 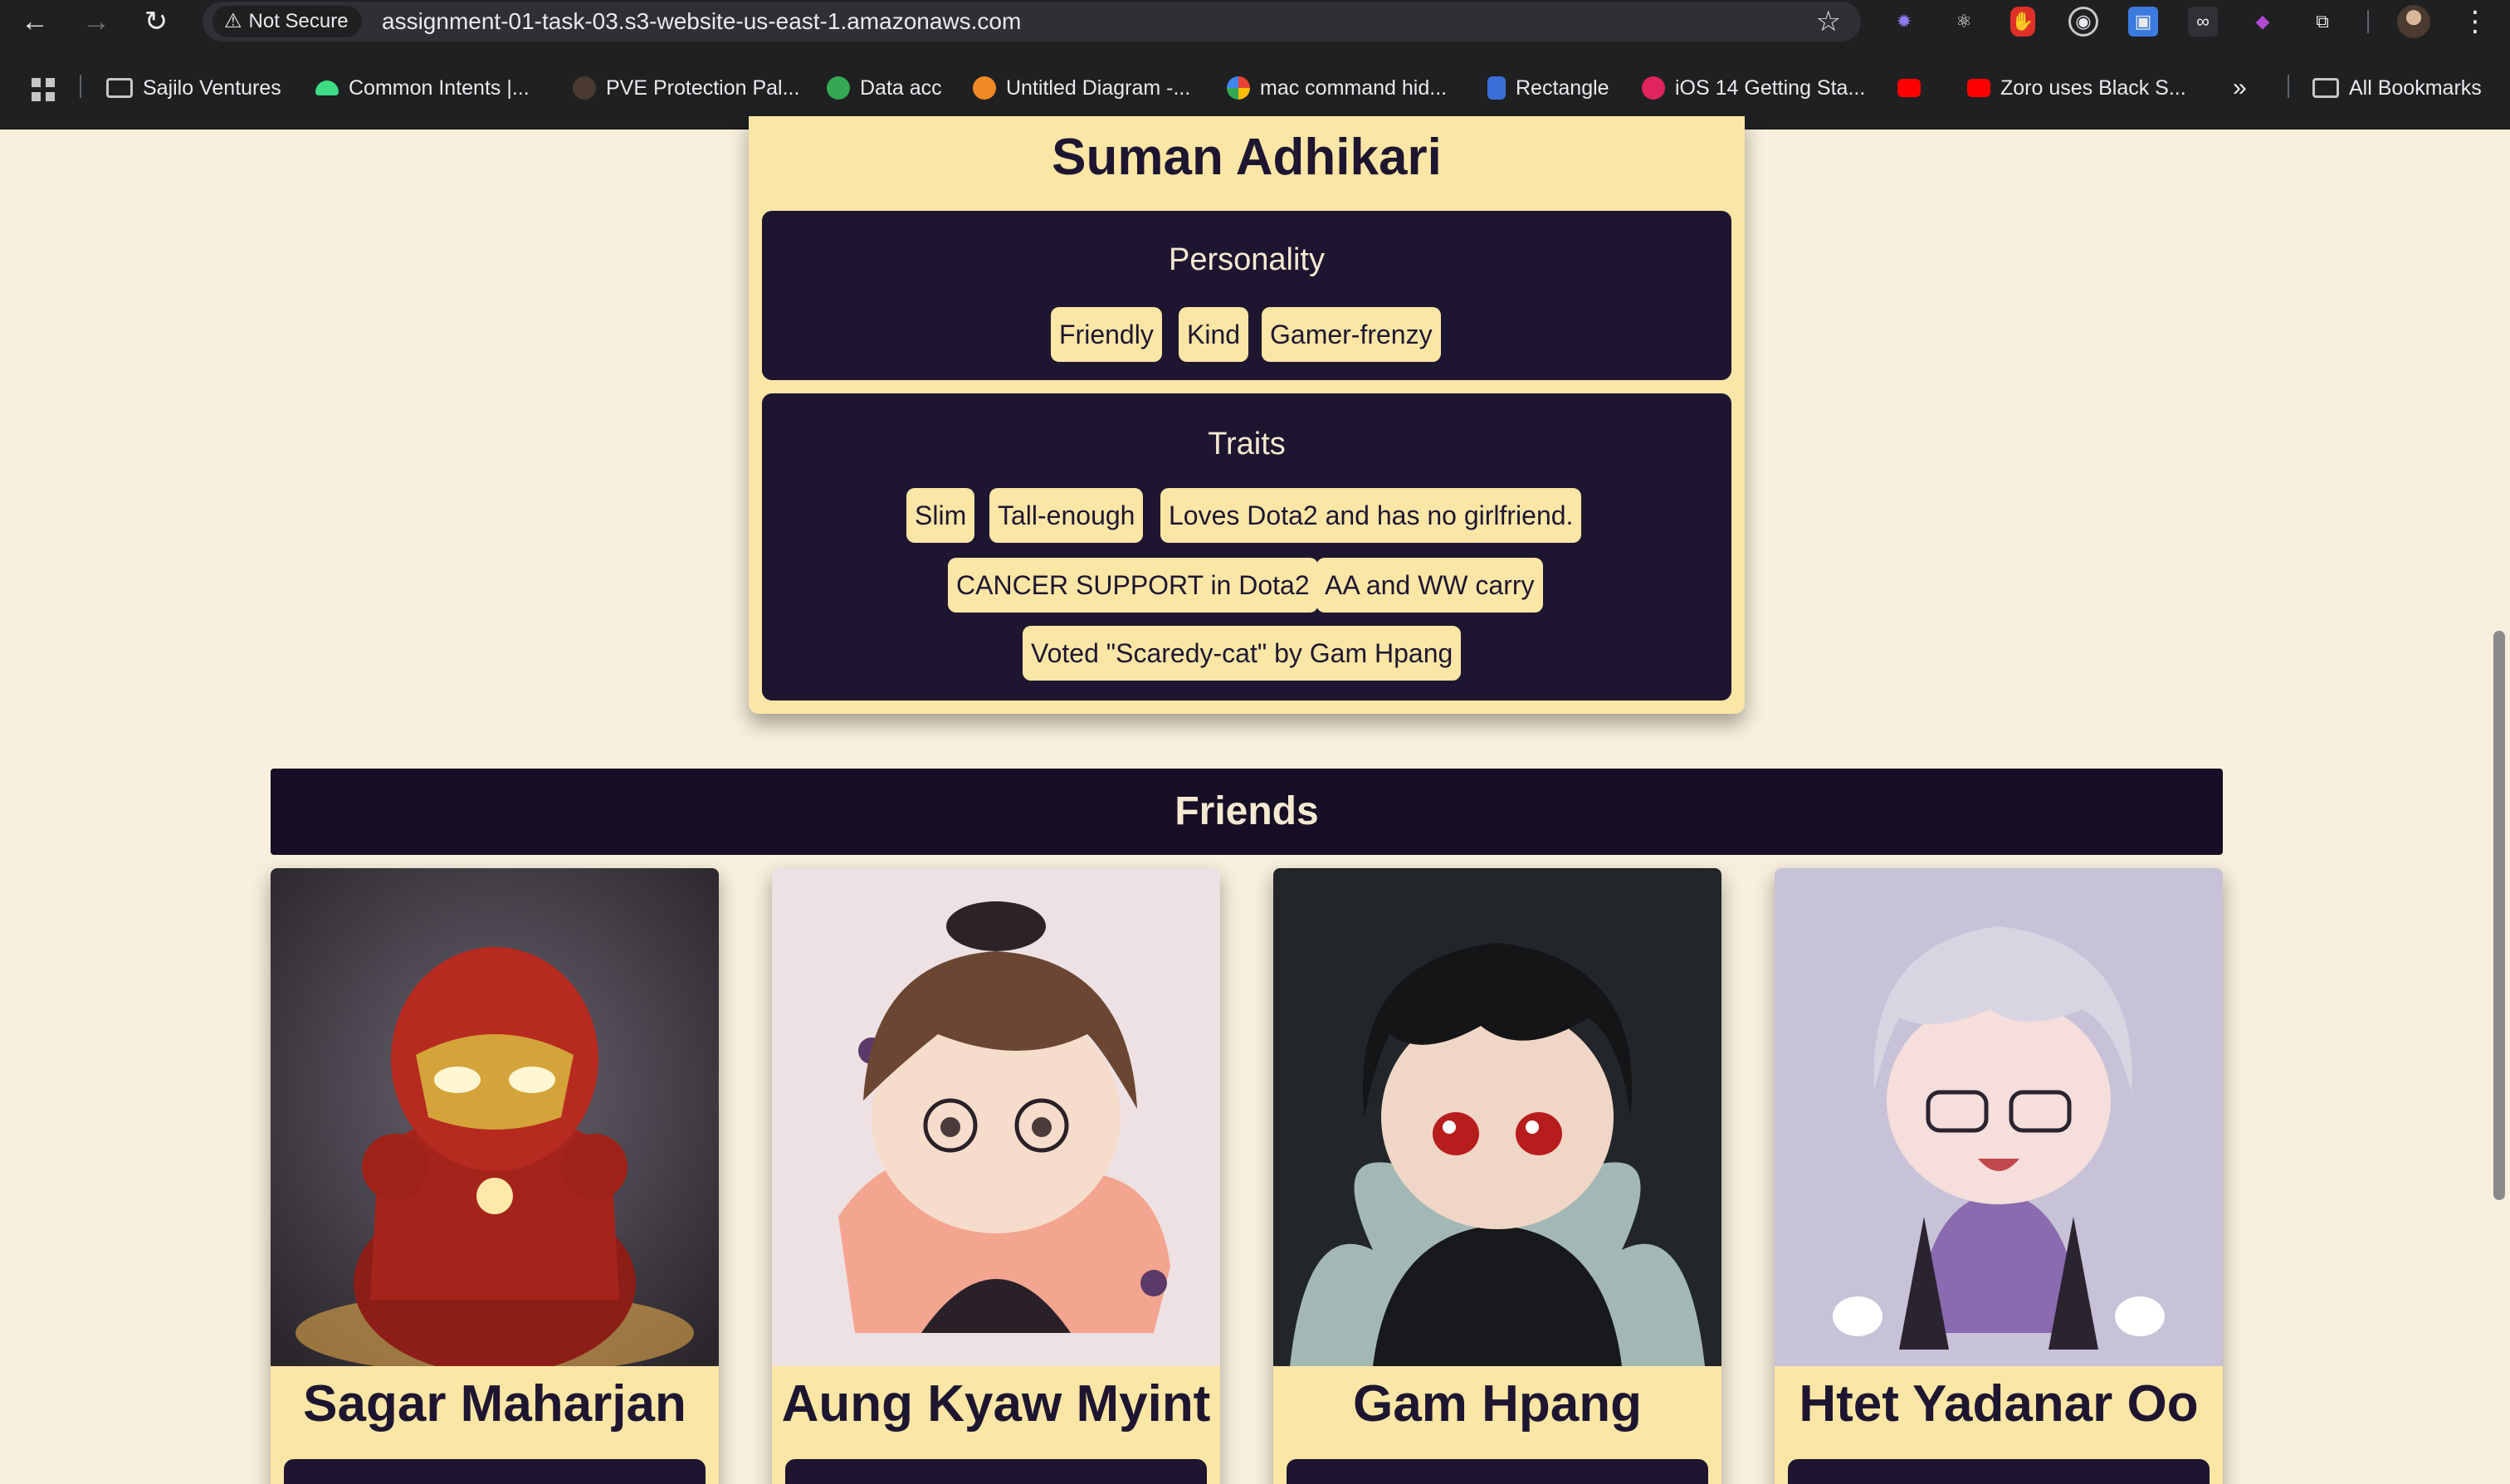 What do you see at coordinates (1247, 157) in the screenshot?
I see `profile-name: Suman Adhikari` at bounding box center [1247, 157].